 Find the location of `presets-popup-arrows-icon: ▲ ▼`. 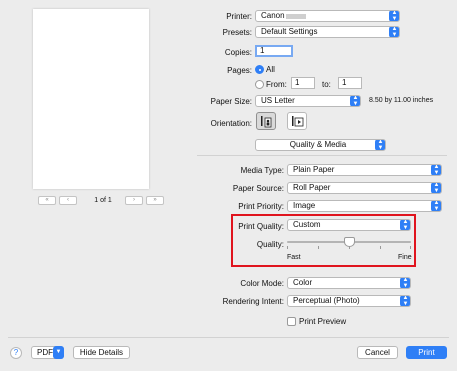

presets-popup-arrows-icon: ▲ ▼ is located at coordinates (394, 32).